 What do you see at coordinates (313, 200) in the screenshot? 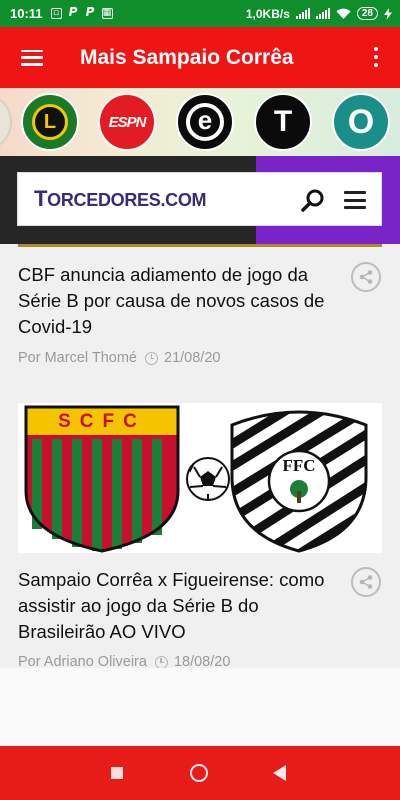
I see `search-icon` at bounding box center [313, 200].